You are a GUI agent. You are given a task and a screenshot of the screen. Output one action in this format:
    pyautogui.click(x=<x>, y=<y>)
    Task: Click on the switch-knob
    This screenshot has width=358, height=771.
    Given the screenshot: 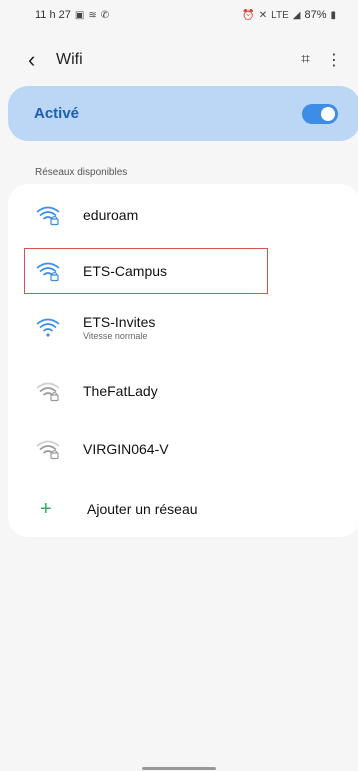 What is the action you would take?
    pyautogui.click(x=328, y=113)
    